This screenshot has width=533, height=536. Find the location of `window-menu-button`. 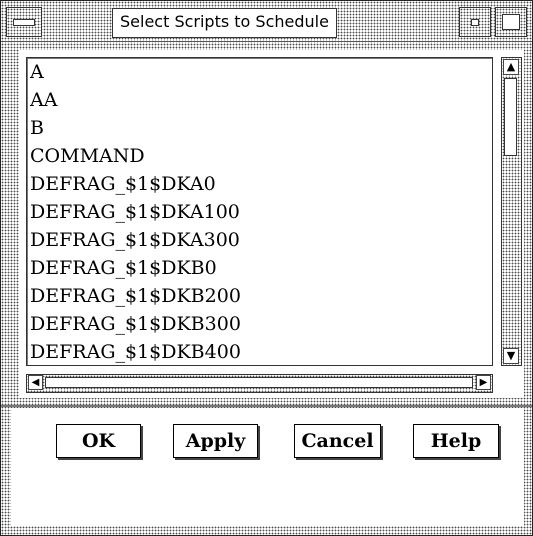

window-menu-button is located at coordinates (24, 22).